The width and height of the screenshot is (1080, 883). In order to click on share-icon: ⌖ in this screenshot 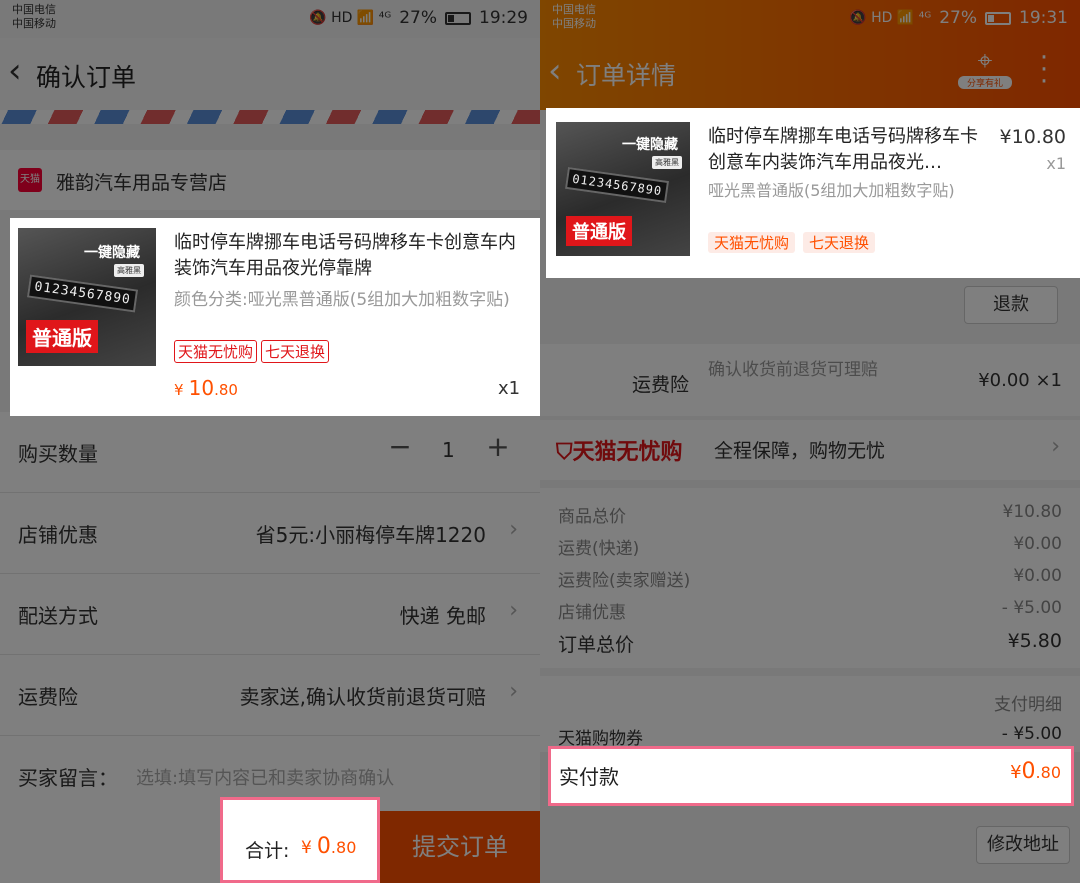, I will do `click(985, 61)`.